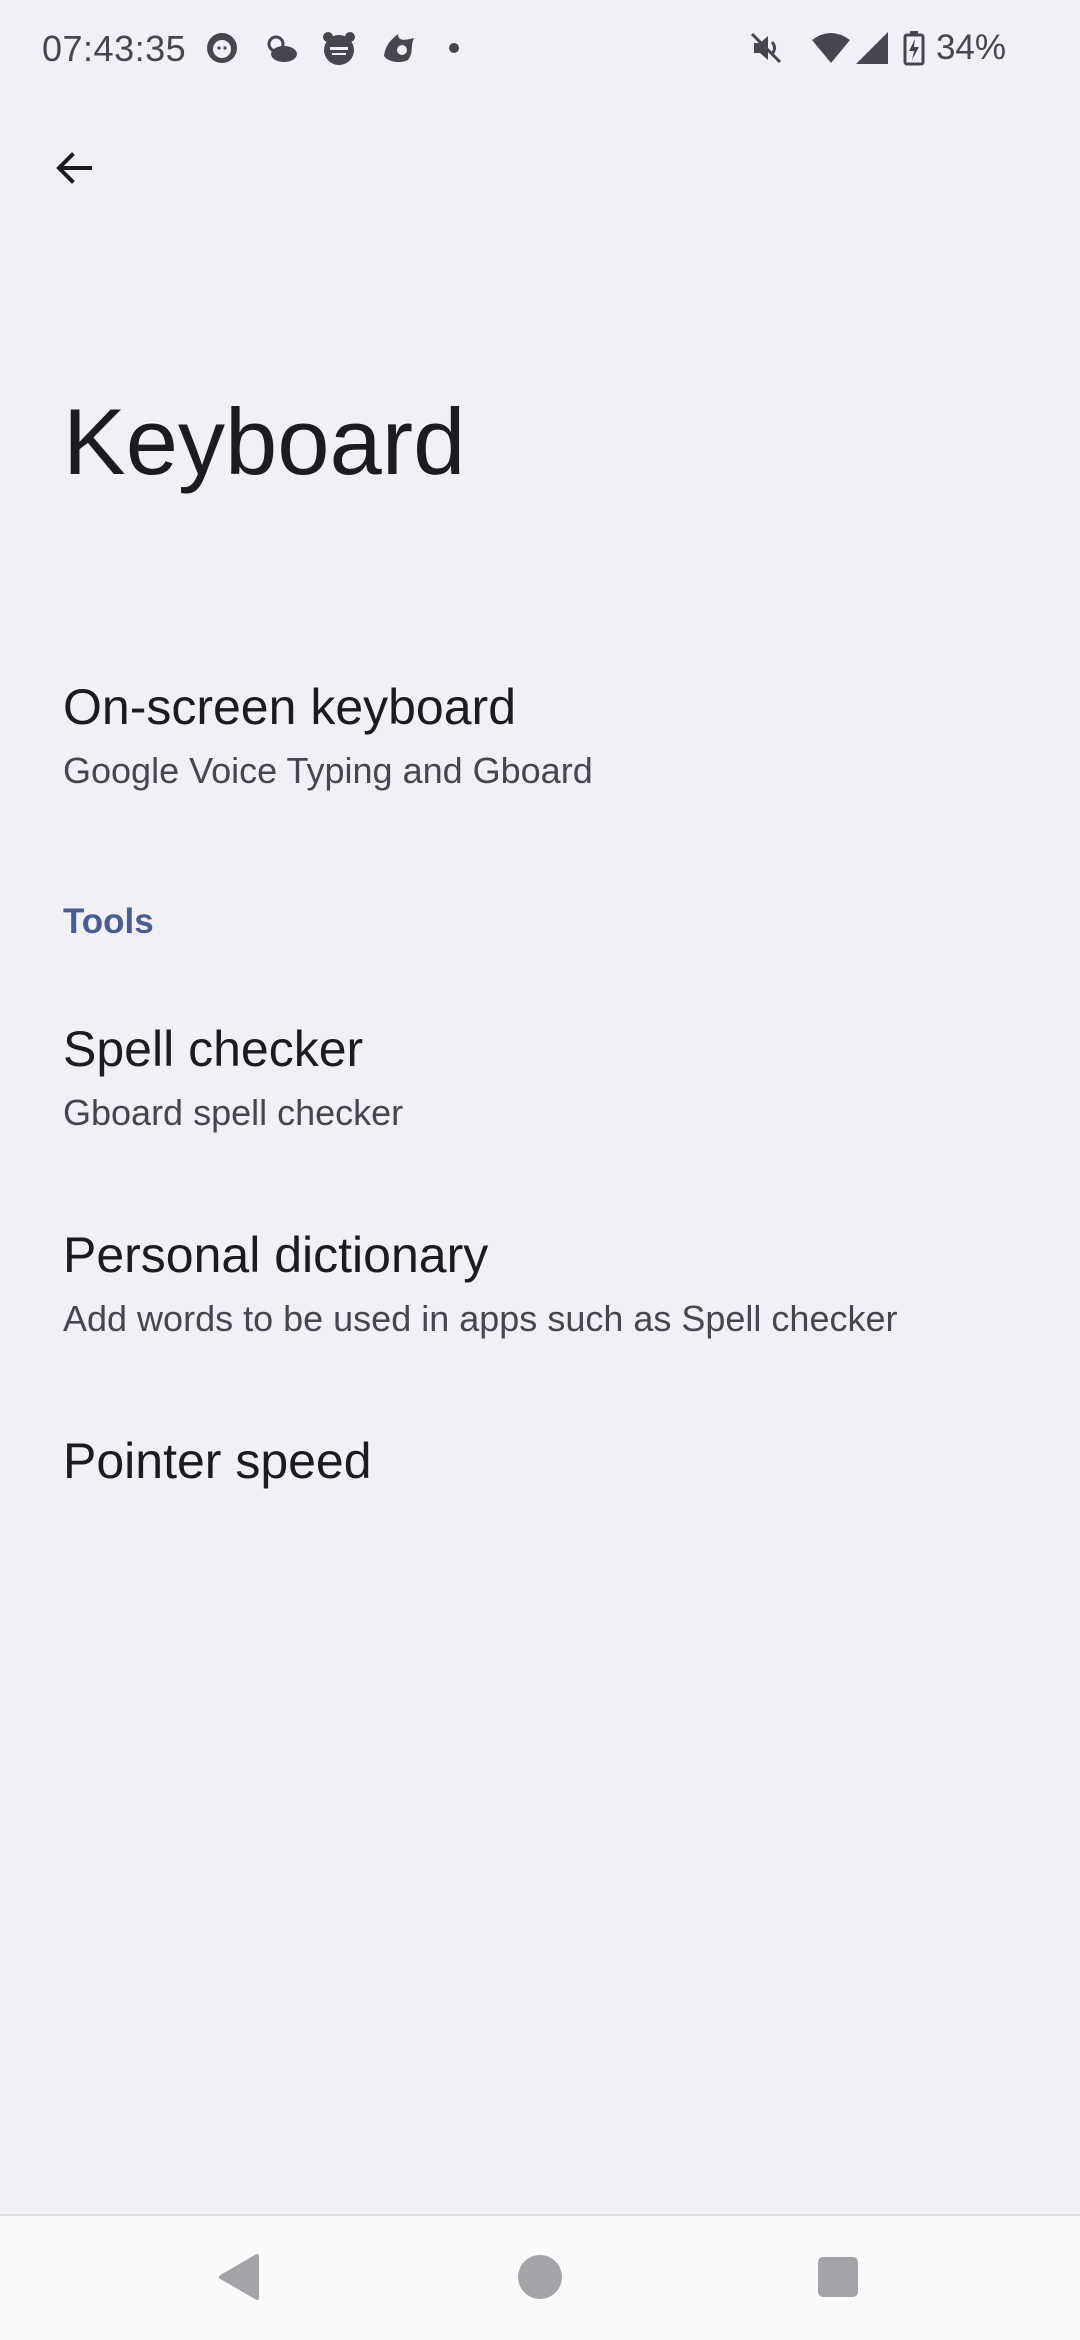 This screenshot has height=2340, width=1080. Describe the element at coordinates (920, 48) in the screenshot. I see `battery-charging-icon` at that location.